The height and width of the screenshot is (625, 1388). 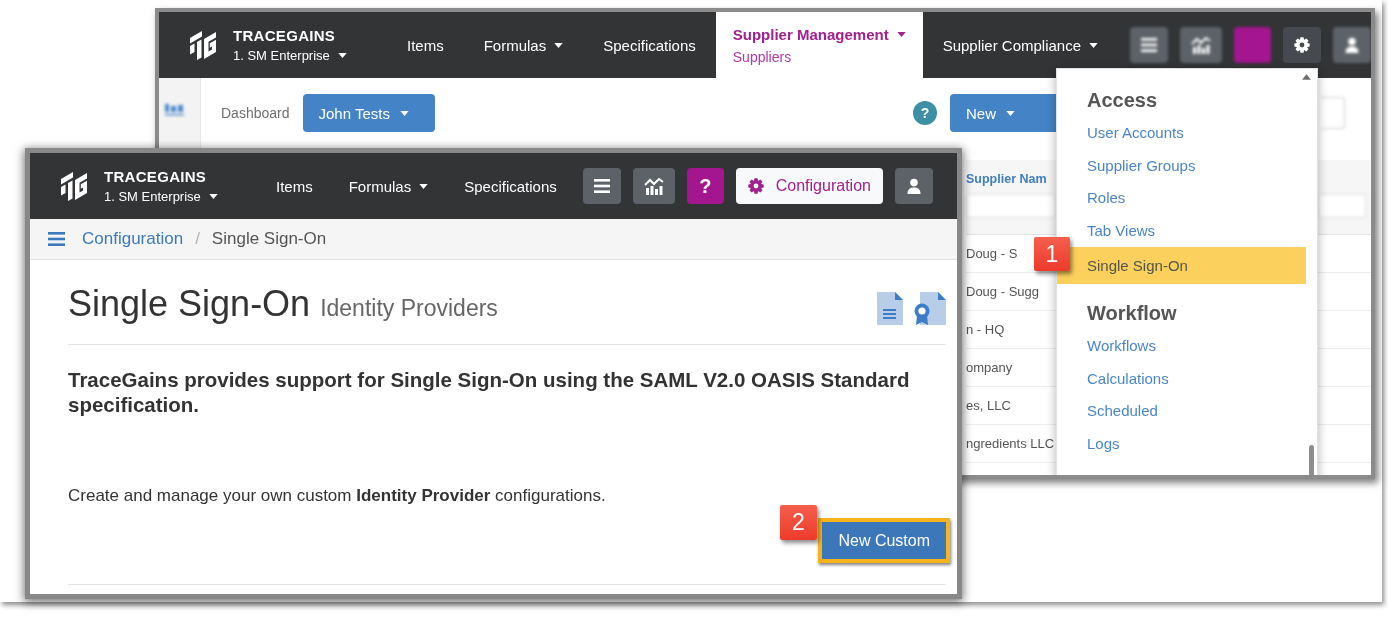 What do you see at coordinates (1181, 411) in the screenshot?
I see `menu-item: Scheduled` at bounding box center [1181, 411].